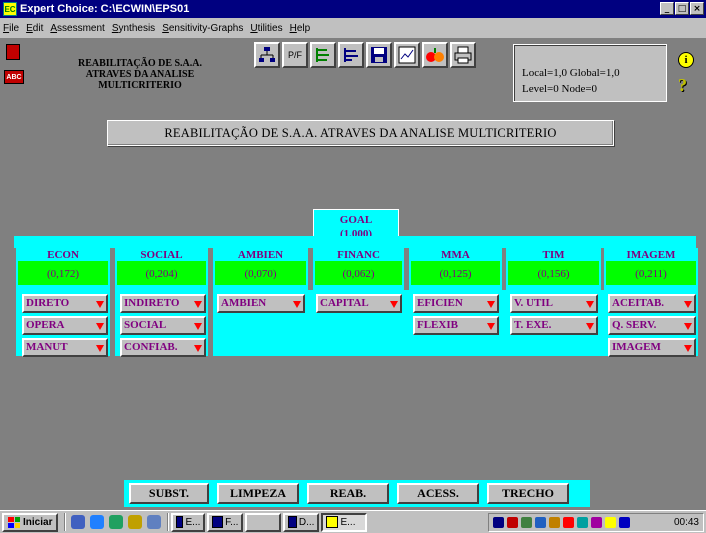 This screenshot has width=706, height=533. I want to click on quicklaunch-outlook-icon, so click(116, 522).